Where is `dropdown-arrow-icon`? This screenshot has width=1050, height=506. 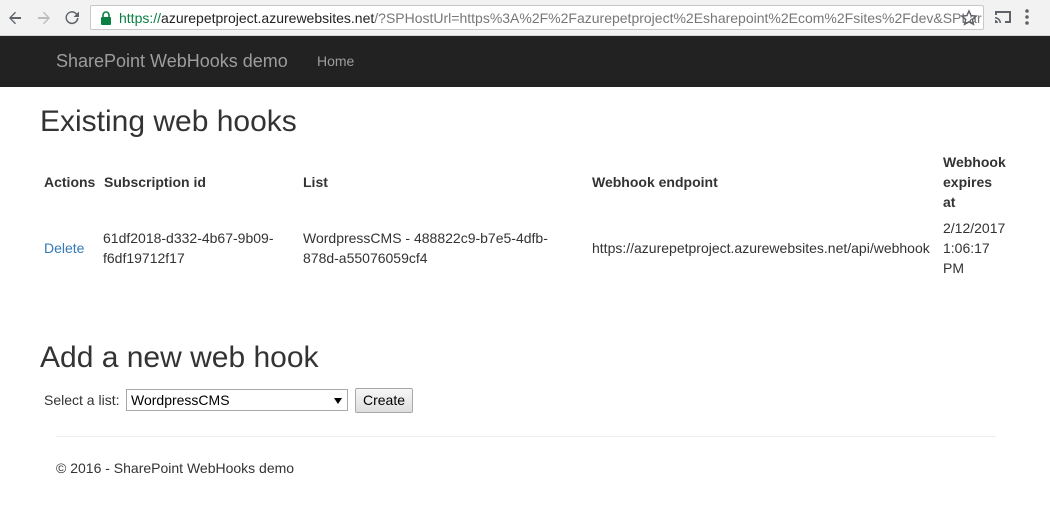
dropdown-arrow-icon is located at coordinates (338, 401).